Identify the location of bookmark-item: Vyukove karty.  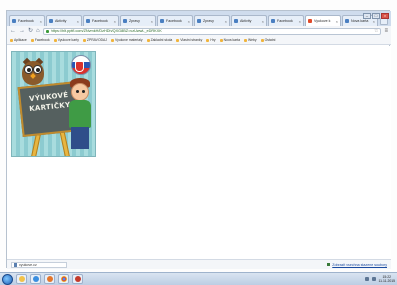
(66, 40).